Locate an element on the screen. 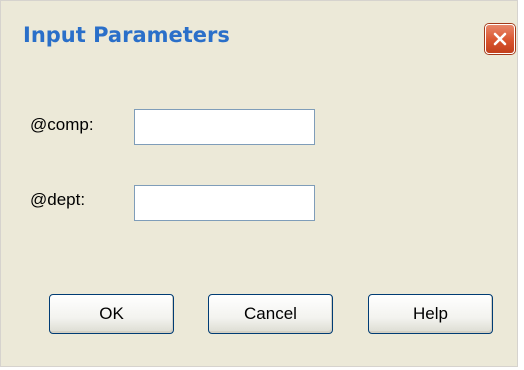  ok-button: OK is located at coordinates (111, 314).